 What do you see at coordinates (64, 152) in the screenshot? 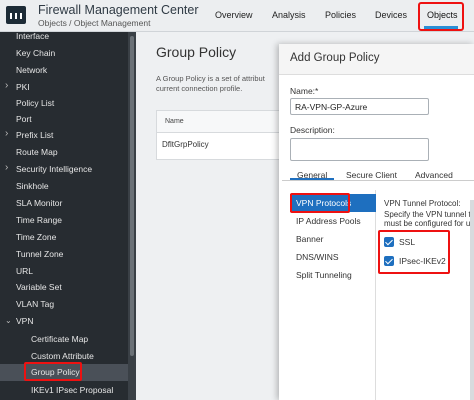
I see `sidebar-item-route-map: Route Map` at bounding box center [64, 152].